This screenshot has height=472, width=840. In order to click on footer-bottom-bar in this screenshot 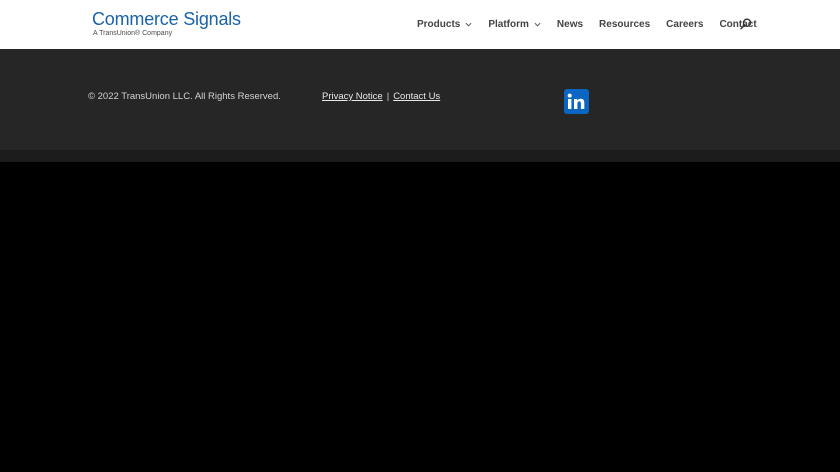, I will do `click(420, 156)`.